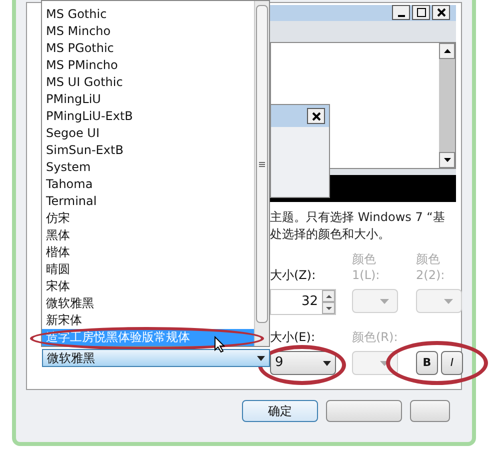 The height and width of the screenshot is (452, 490). What do you see at coordinates (421, 12) in the screenshot?
I see `maximize-icon` at bounding box center [421, 12].